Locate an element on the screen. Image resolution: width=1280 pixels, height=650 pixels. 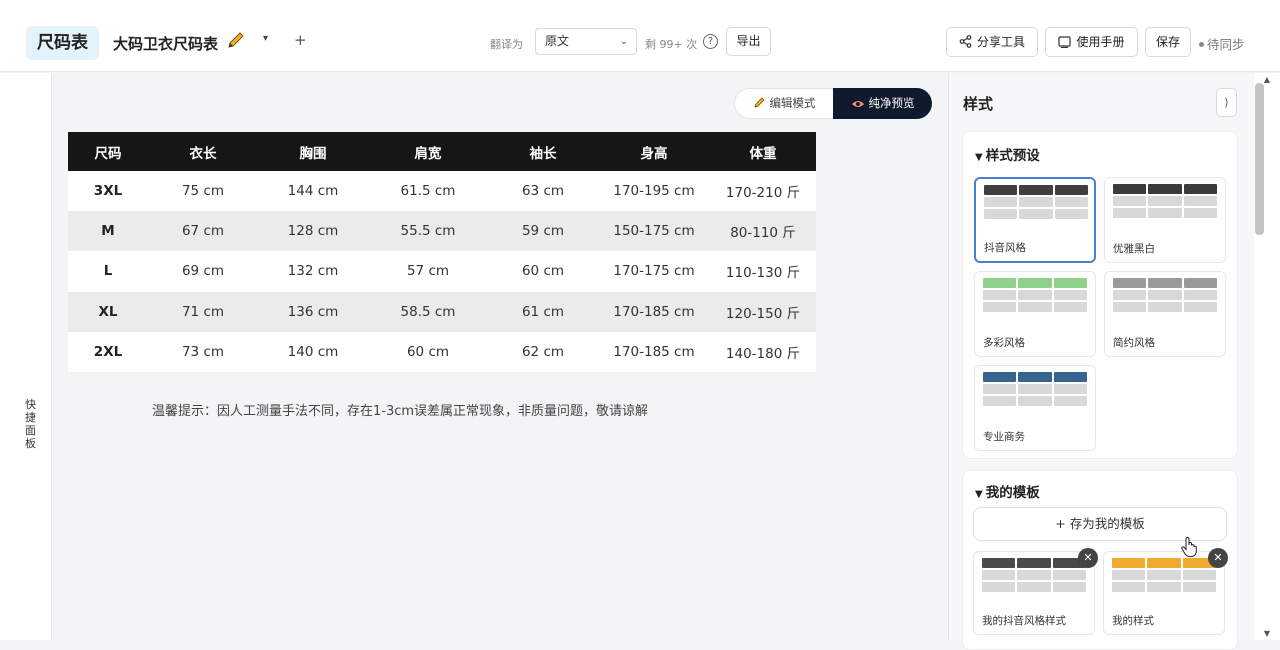
table-header-row: 尺码 衣长 胸围 肩宽 袖长 身高 体重 is located at coordinates (442, 151).